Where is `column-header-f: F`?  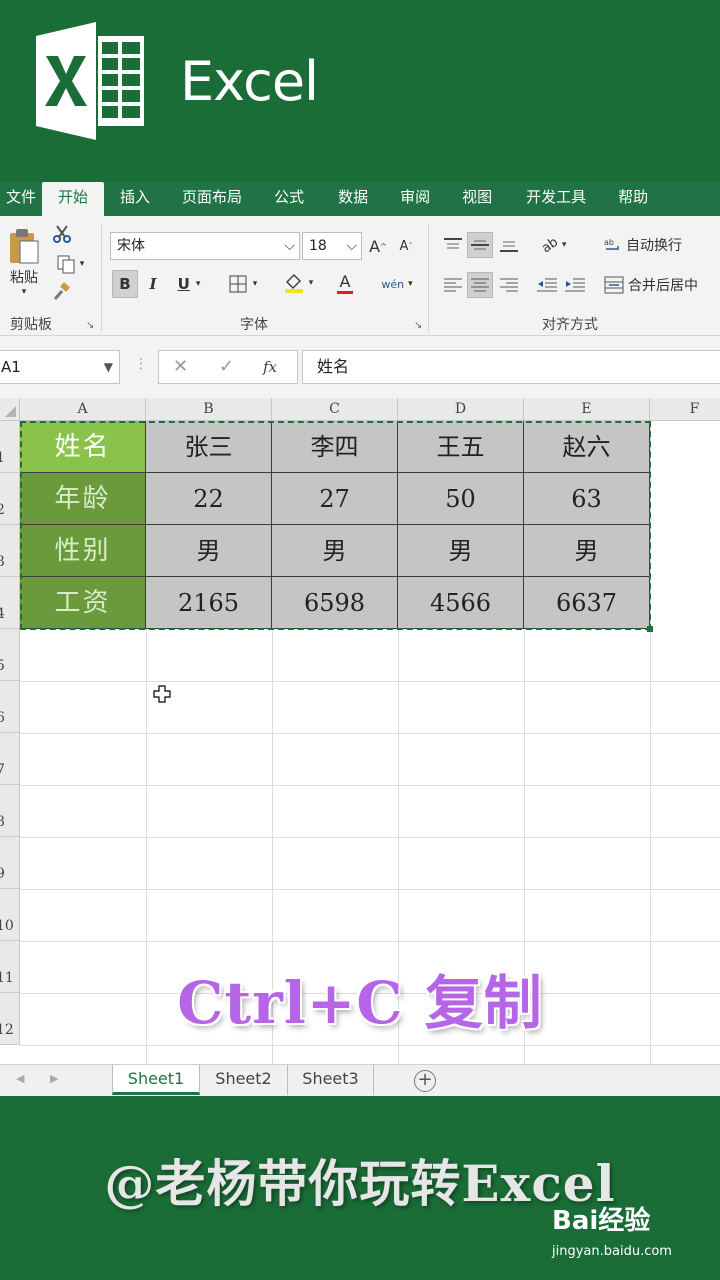 column-header-f: F is located at coordinates (685, 409).